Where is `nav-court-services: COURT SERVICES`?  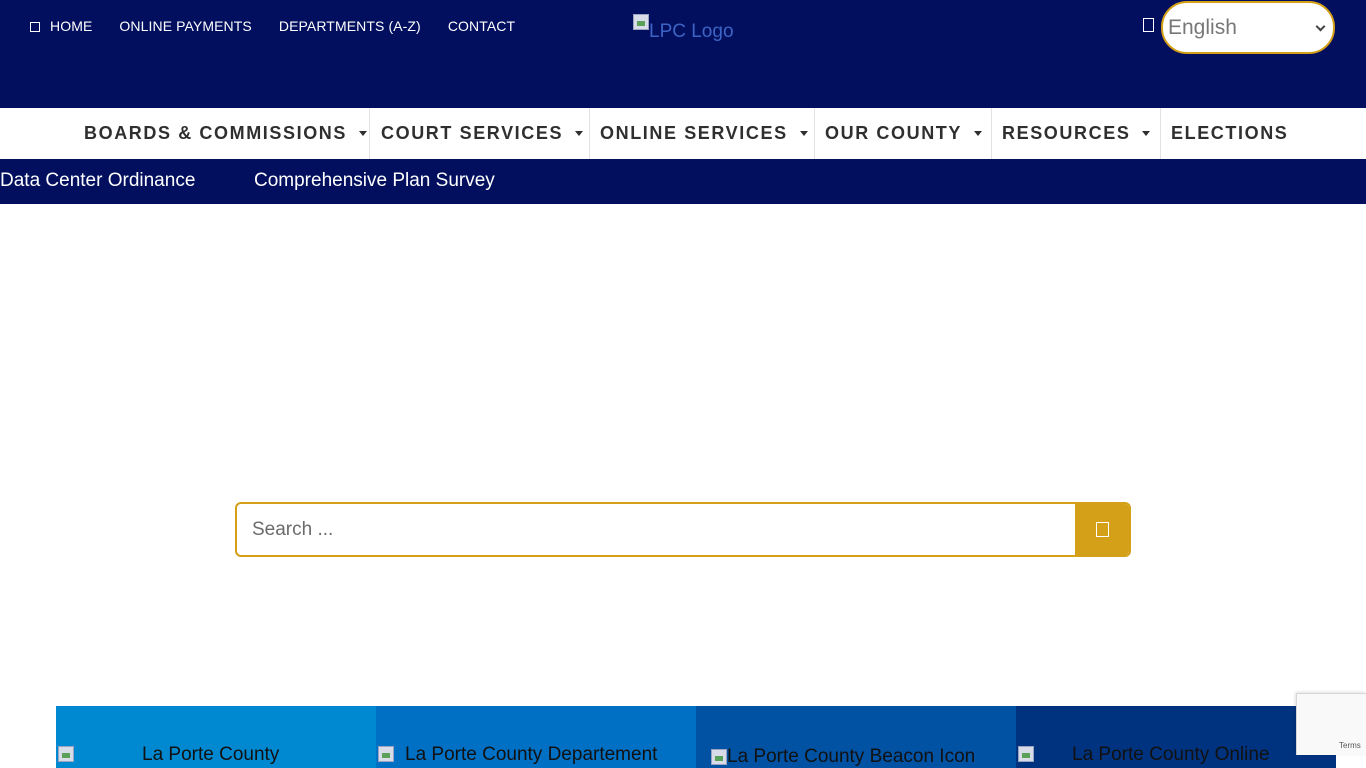 nav-court-services: COURT SERVICES is located at coordinates (482, 133).